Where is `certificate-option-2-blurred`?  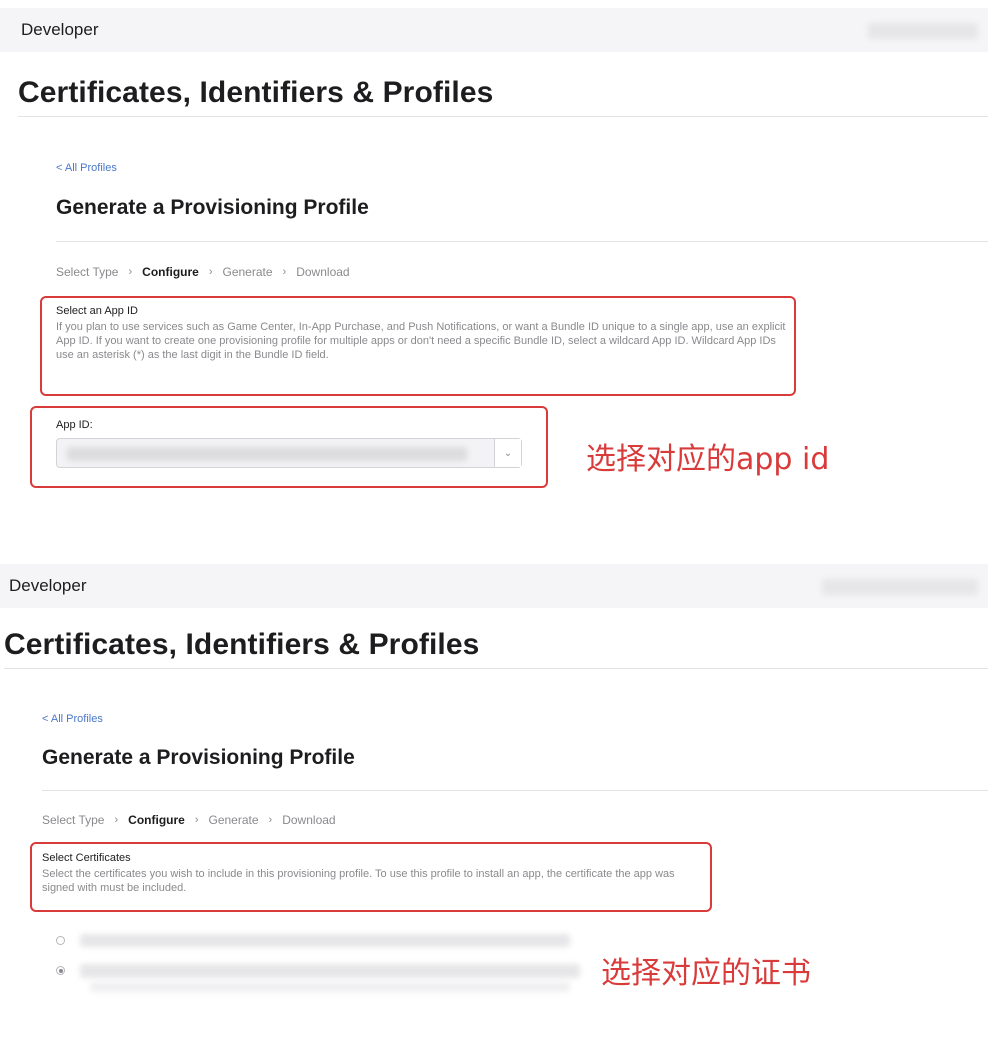
certificate-option-2-blurred is located at coordinates (330, 971).